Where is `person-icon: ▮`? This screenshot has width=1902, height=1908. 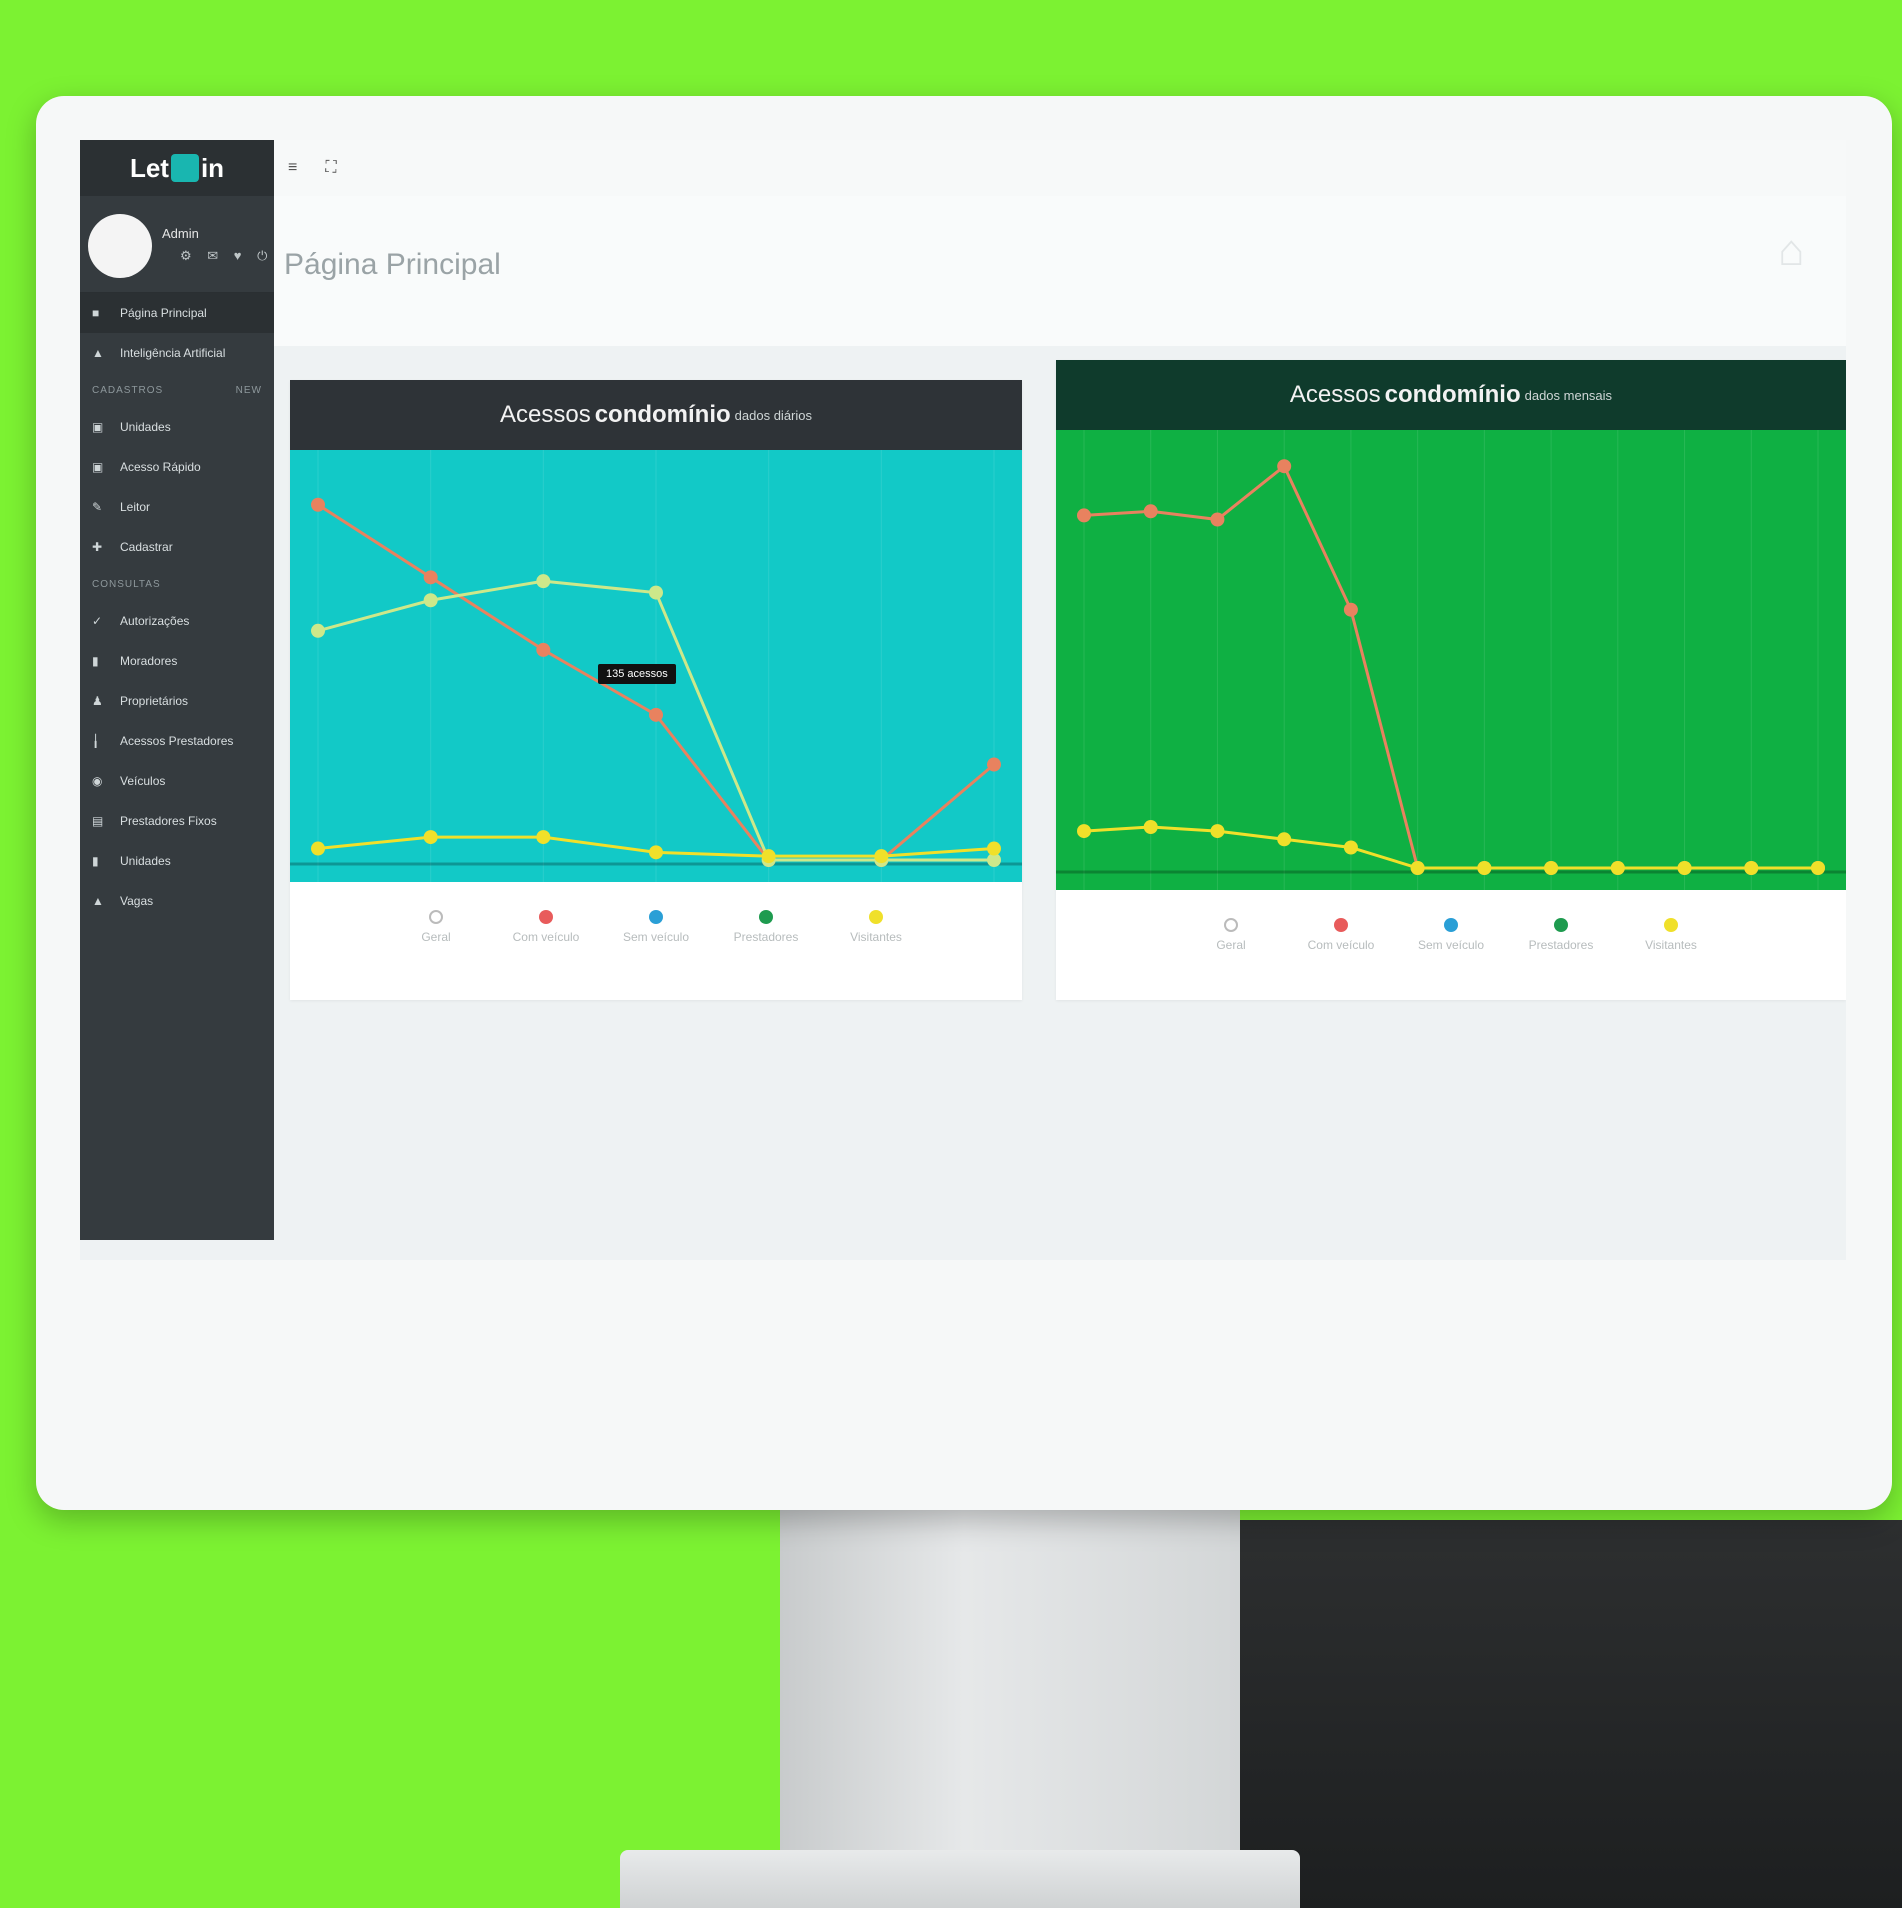 person-icon: ▮ is located at coordinates (95, 661).